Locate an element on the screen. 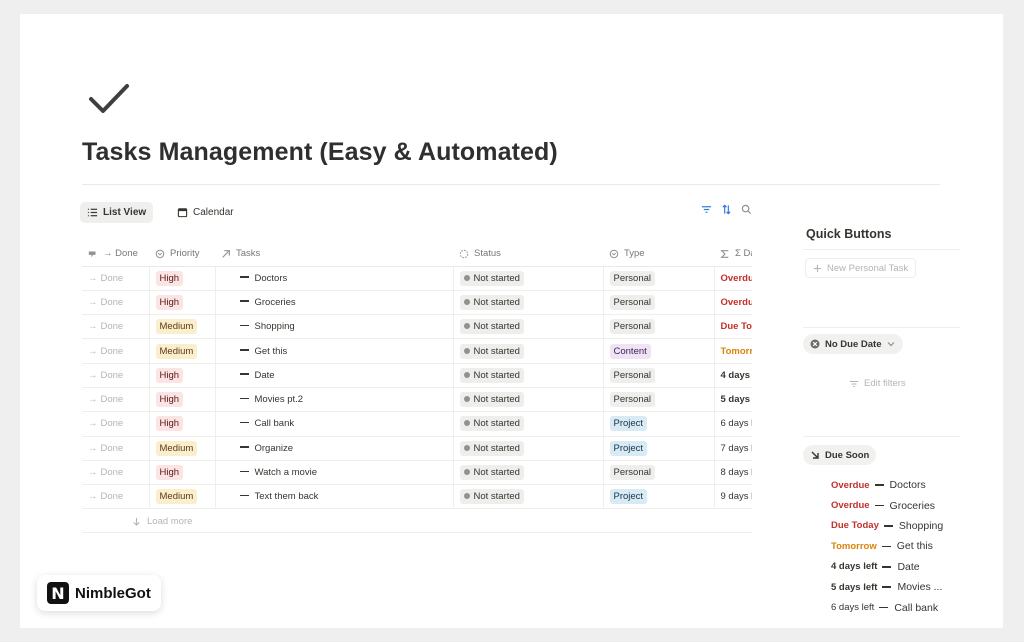 The height and width of the screenshot is (642, 1024). due-soon-item: 6 days left Call bank is located at coordinates (896, 607).